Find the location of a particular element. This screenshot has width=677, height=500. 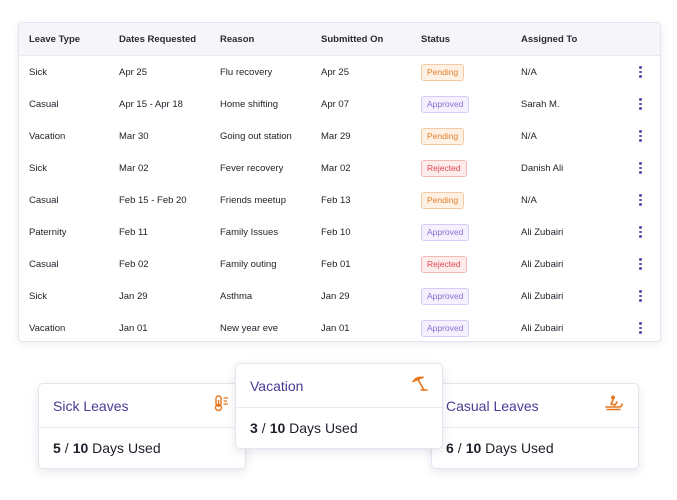

usage-suffix: Days Used is located at coordinates (519, 448).